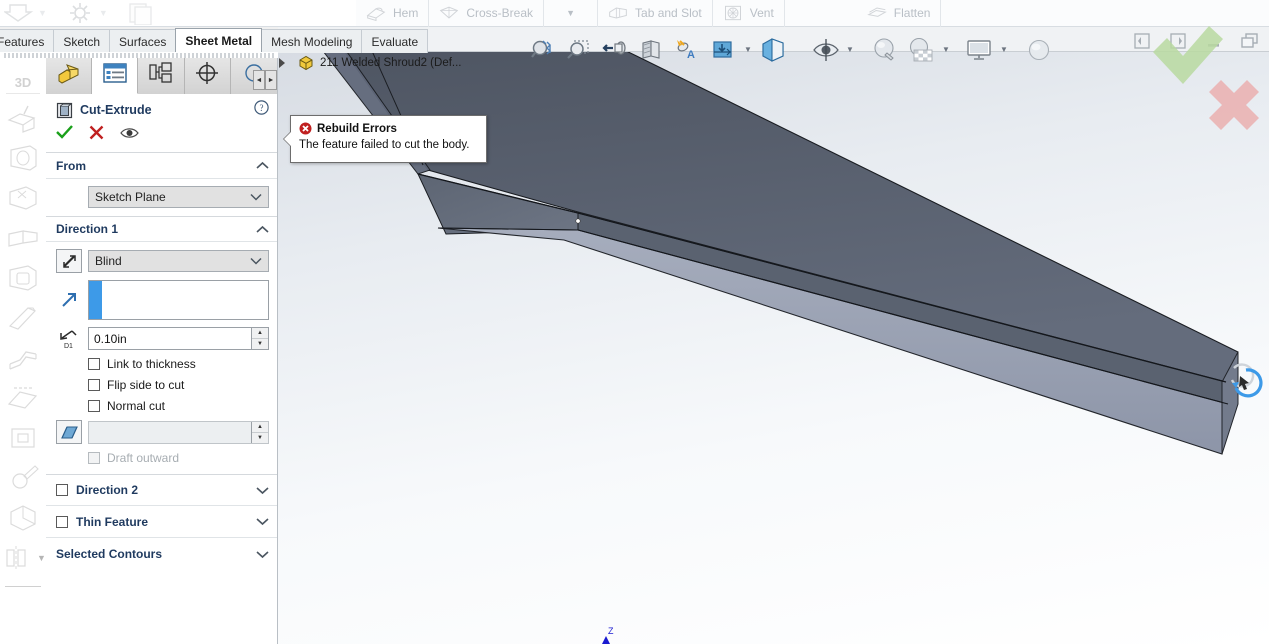  What do you see at coordinates (395, 41) in the screenshot?
I see `tab-evaluate: Evaluate` at bounding box center [395, 41].